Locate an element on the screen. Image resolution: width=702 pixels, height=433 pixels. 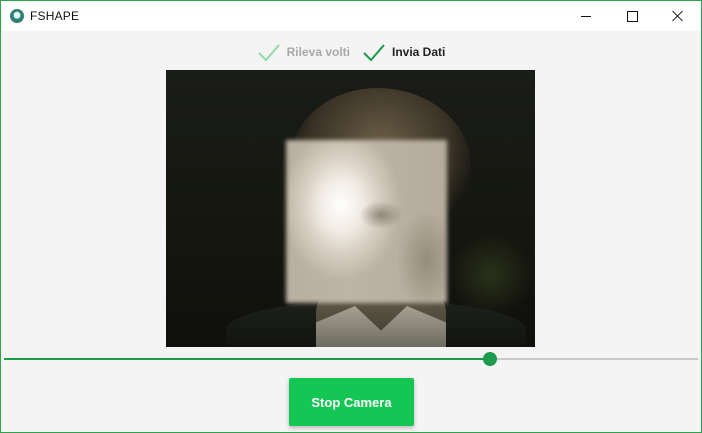
slider-thumb is located at coordinates (489, 359).